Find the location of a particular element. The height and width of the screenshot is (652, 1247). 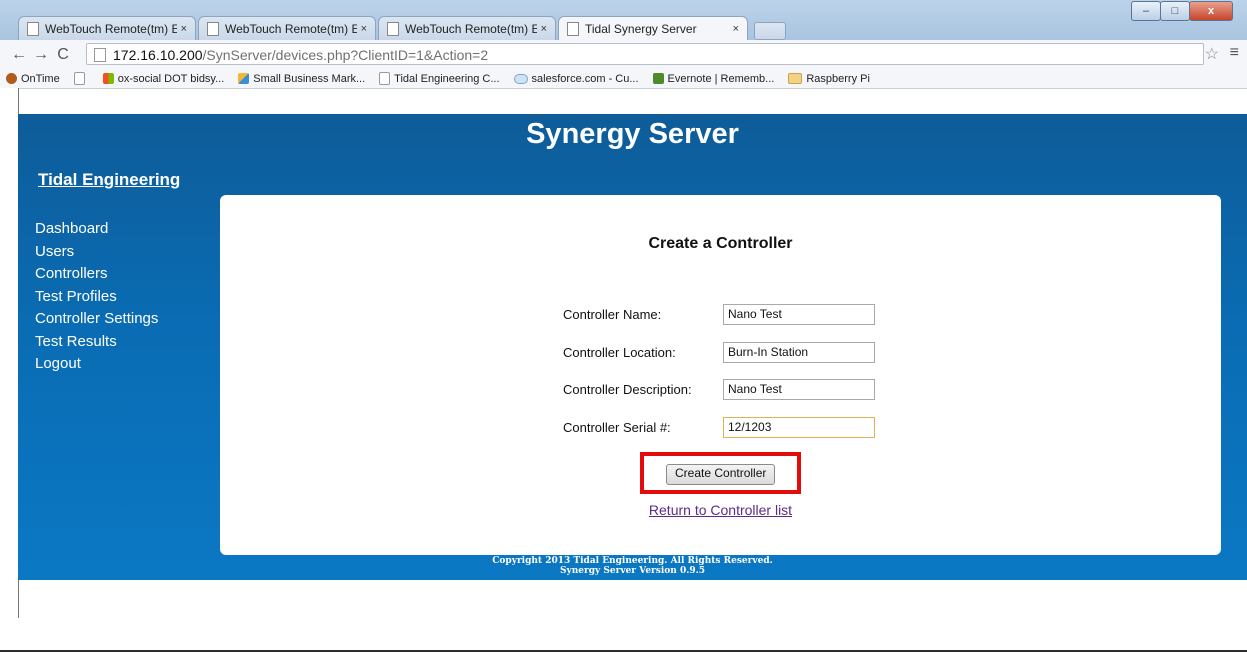

tab-webtouch-1: WebTouch Remote(tm) E × is located at coordinates (107, 28).